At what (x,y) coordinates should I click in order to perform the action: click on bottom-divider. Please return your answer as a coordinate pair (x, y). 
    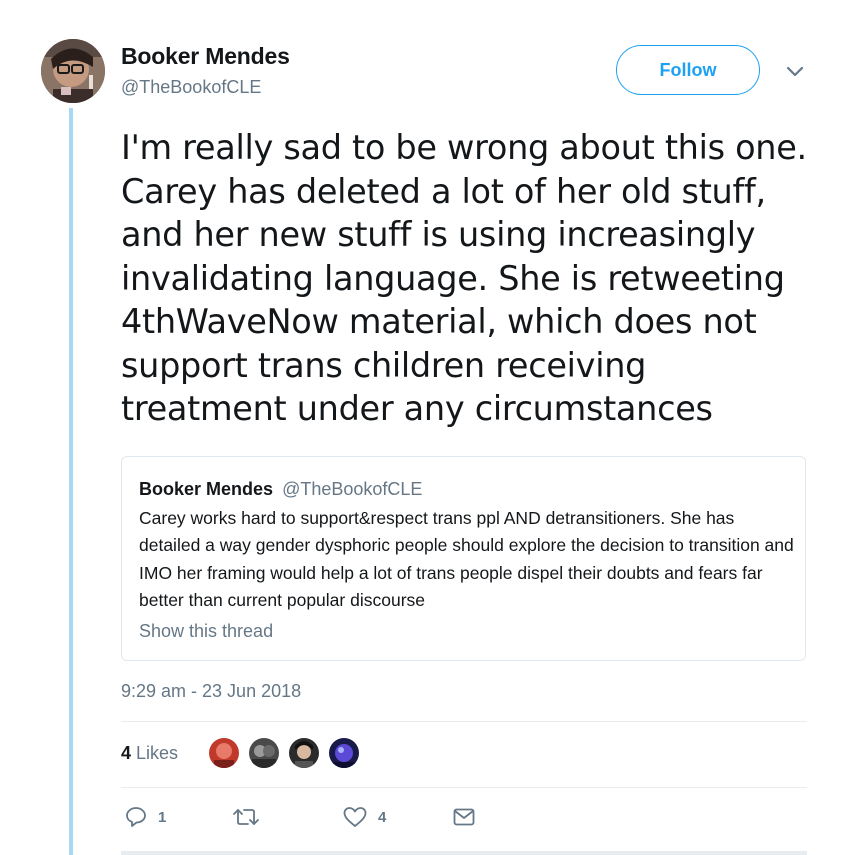
    Looking at the image, I should click on (464, 853).